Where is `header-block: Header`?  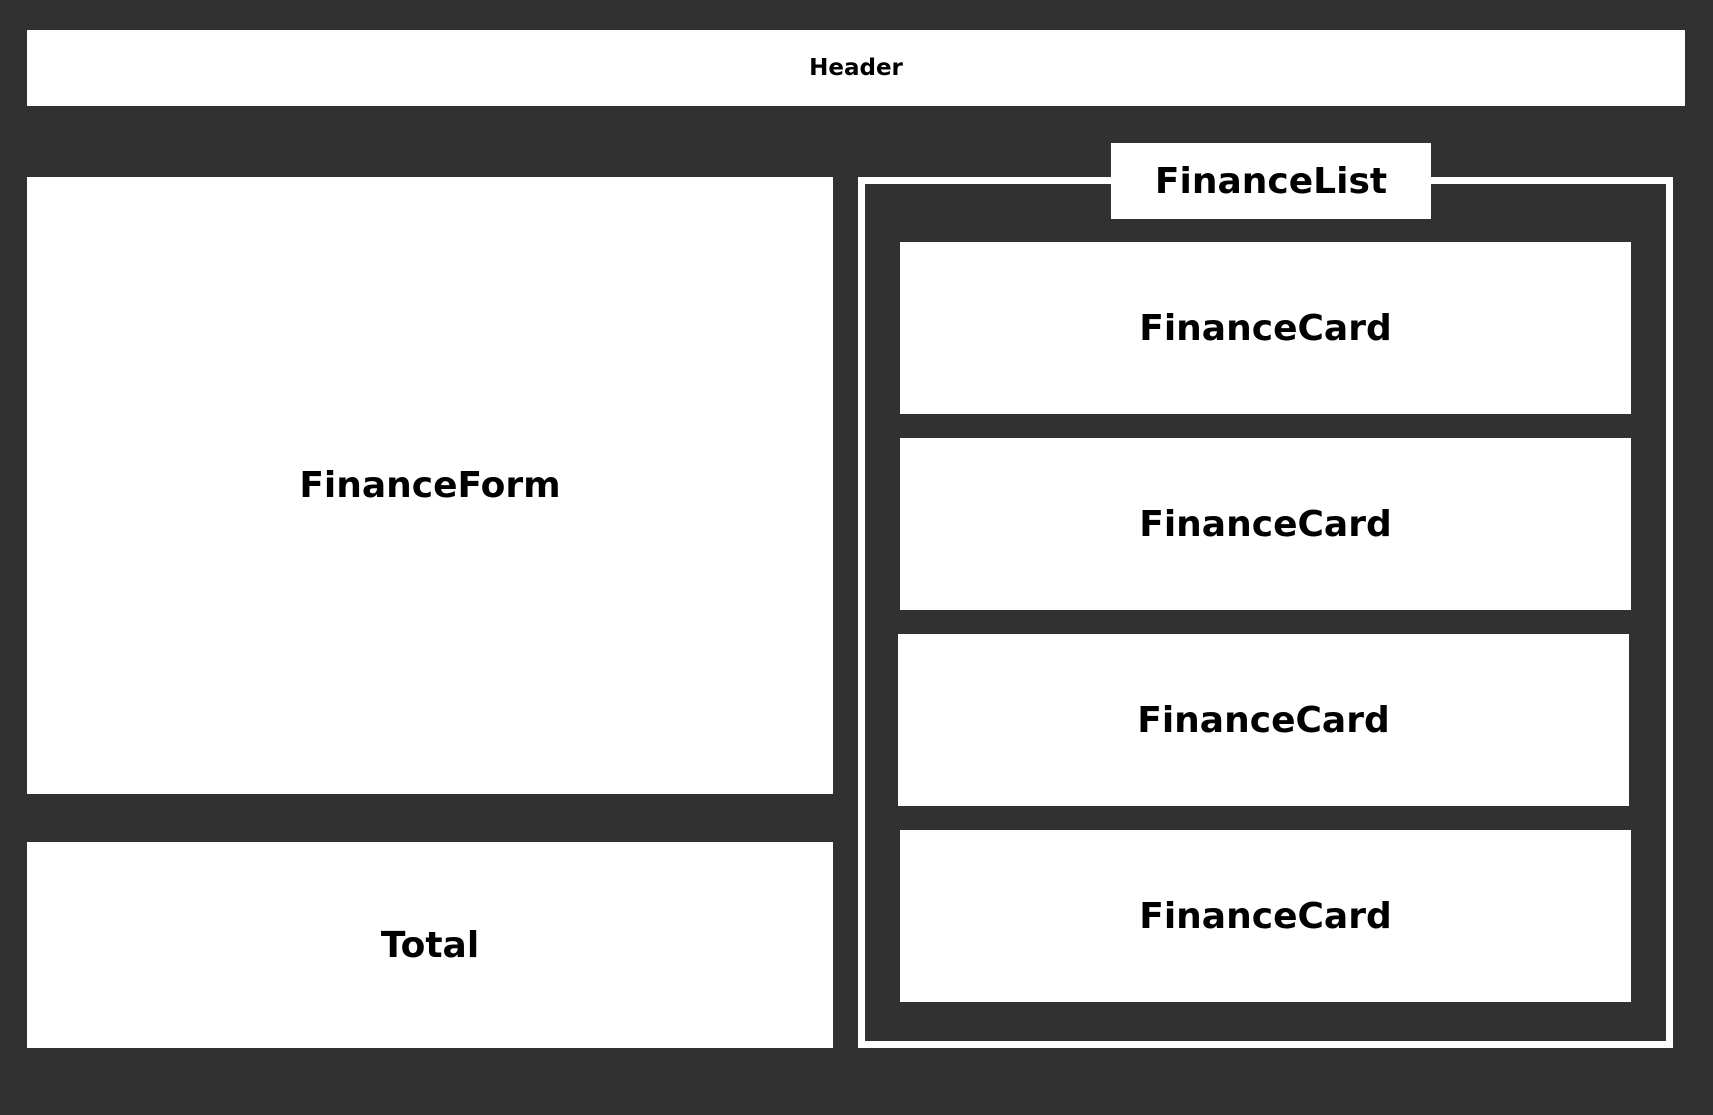
header-block: Header is located at coordinates (856, 68).